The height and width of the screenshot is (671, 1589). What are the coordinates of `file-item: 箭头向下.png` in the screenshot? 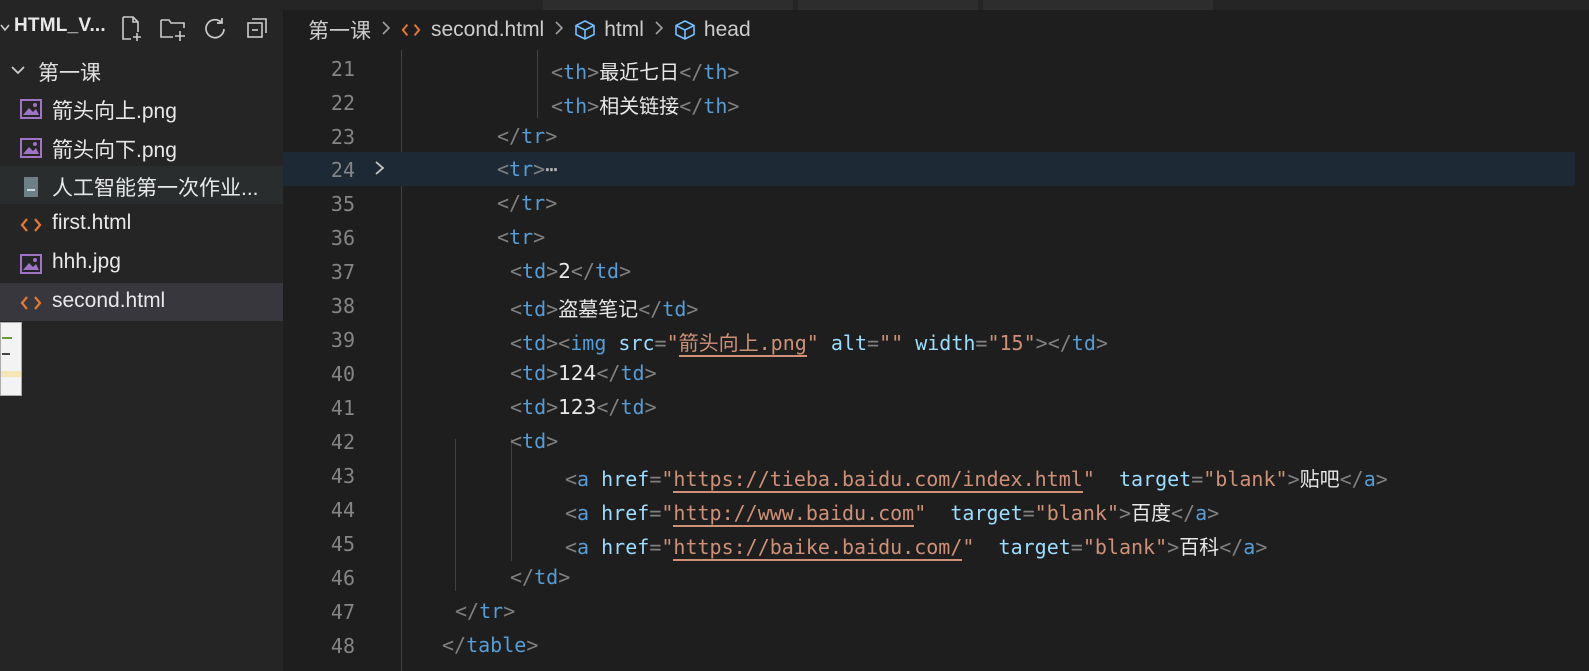 It's located at (141, 147).